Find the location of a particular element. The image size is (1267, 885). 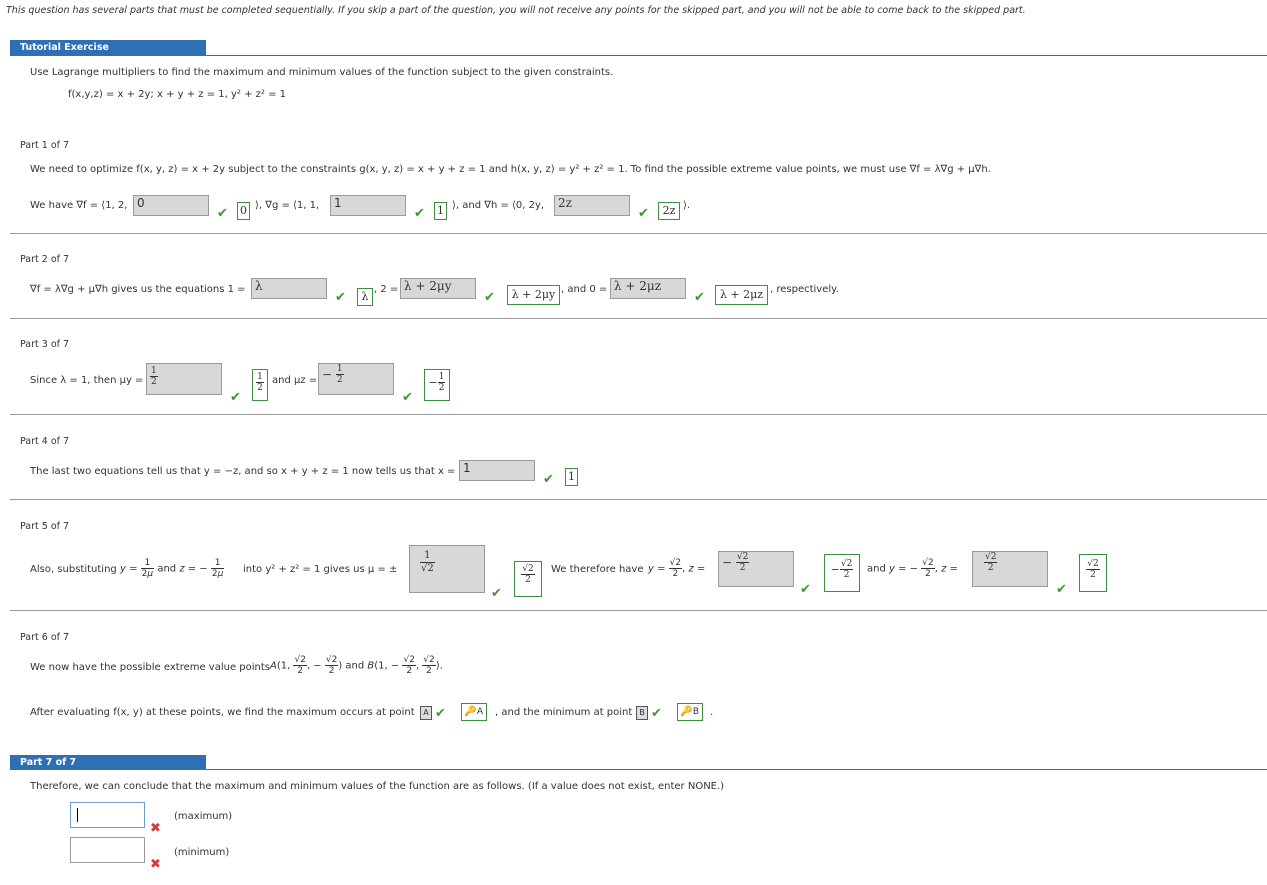

part2-input-3: λ + 2μz is located at coordinates (648, 288).